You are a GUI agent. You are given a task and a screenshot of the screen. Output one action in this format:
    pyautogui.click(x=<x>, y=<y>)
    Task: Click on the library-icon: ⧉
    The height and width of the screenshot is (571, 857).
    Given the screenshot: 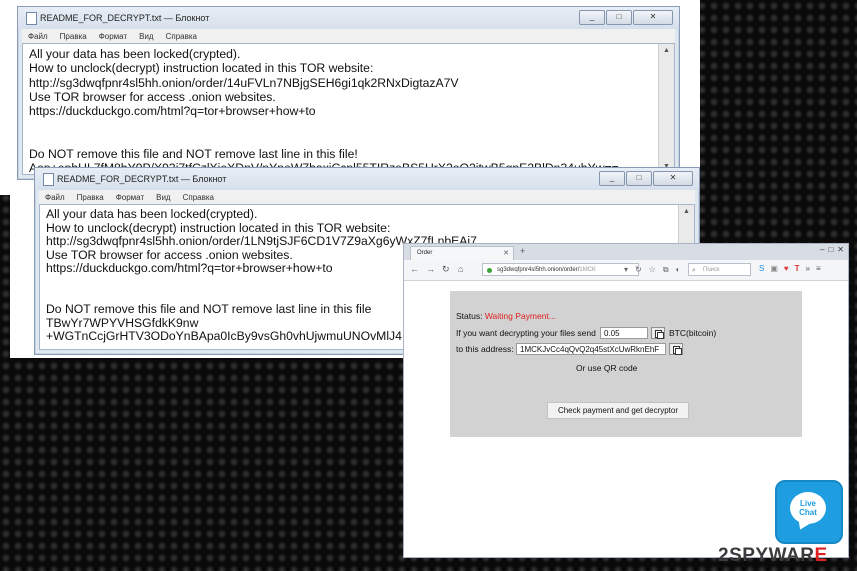 What is the action you would take?
    pyautogui.click(x=666, y=270)
    